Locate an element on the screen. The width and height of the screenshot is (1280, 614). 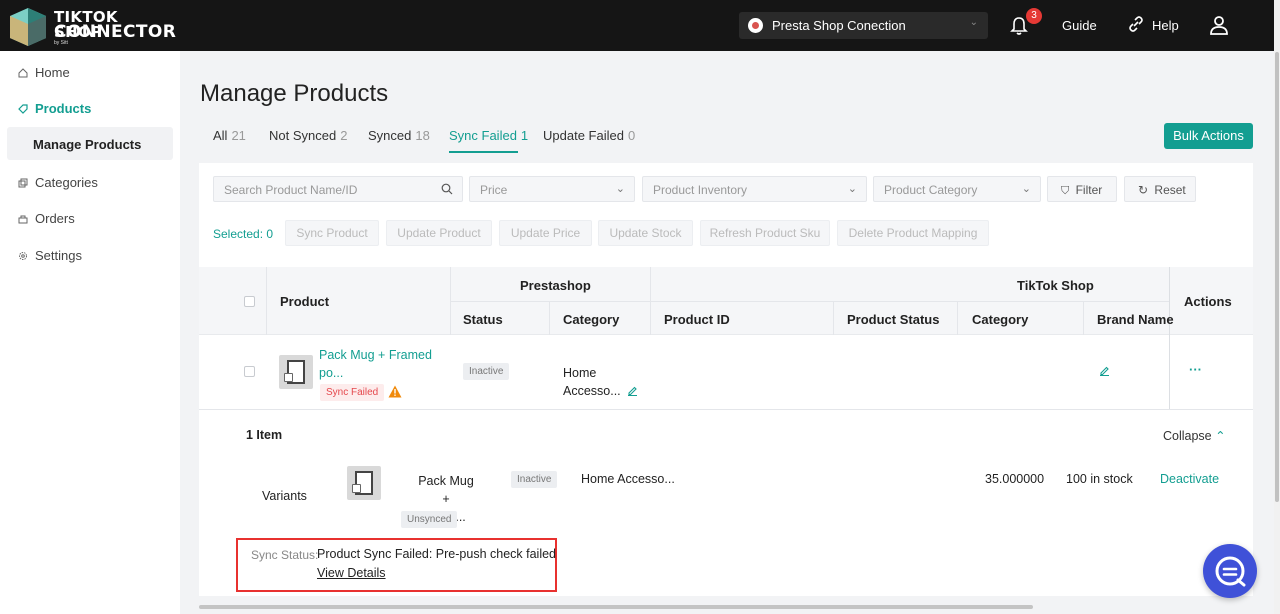
product-thumbnail is located at coordinates (296, 372).